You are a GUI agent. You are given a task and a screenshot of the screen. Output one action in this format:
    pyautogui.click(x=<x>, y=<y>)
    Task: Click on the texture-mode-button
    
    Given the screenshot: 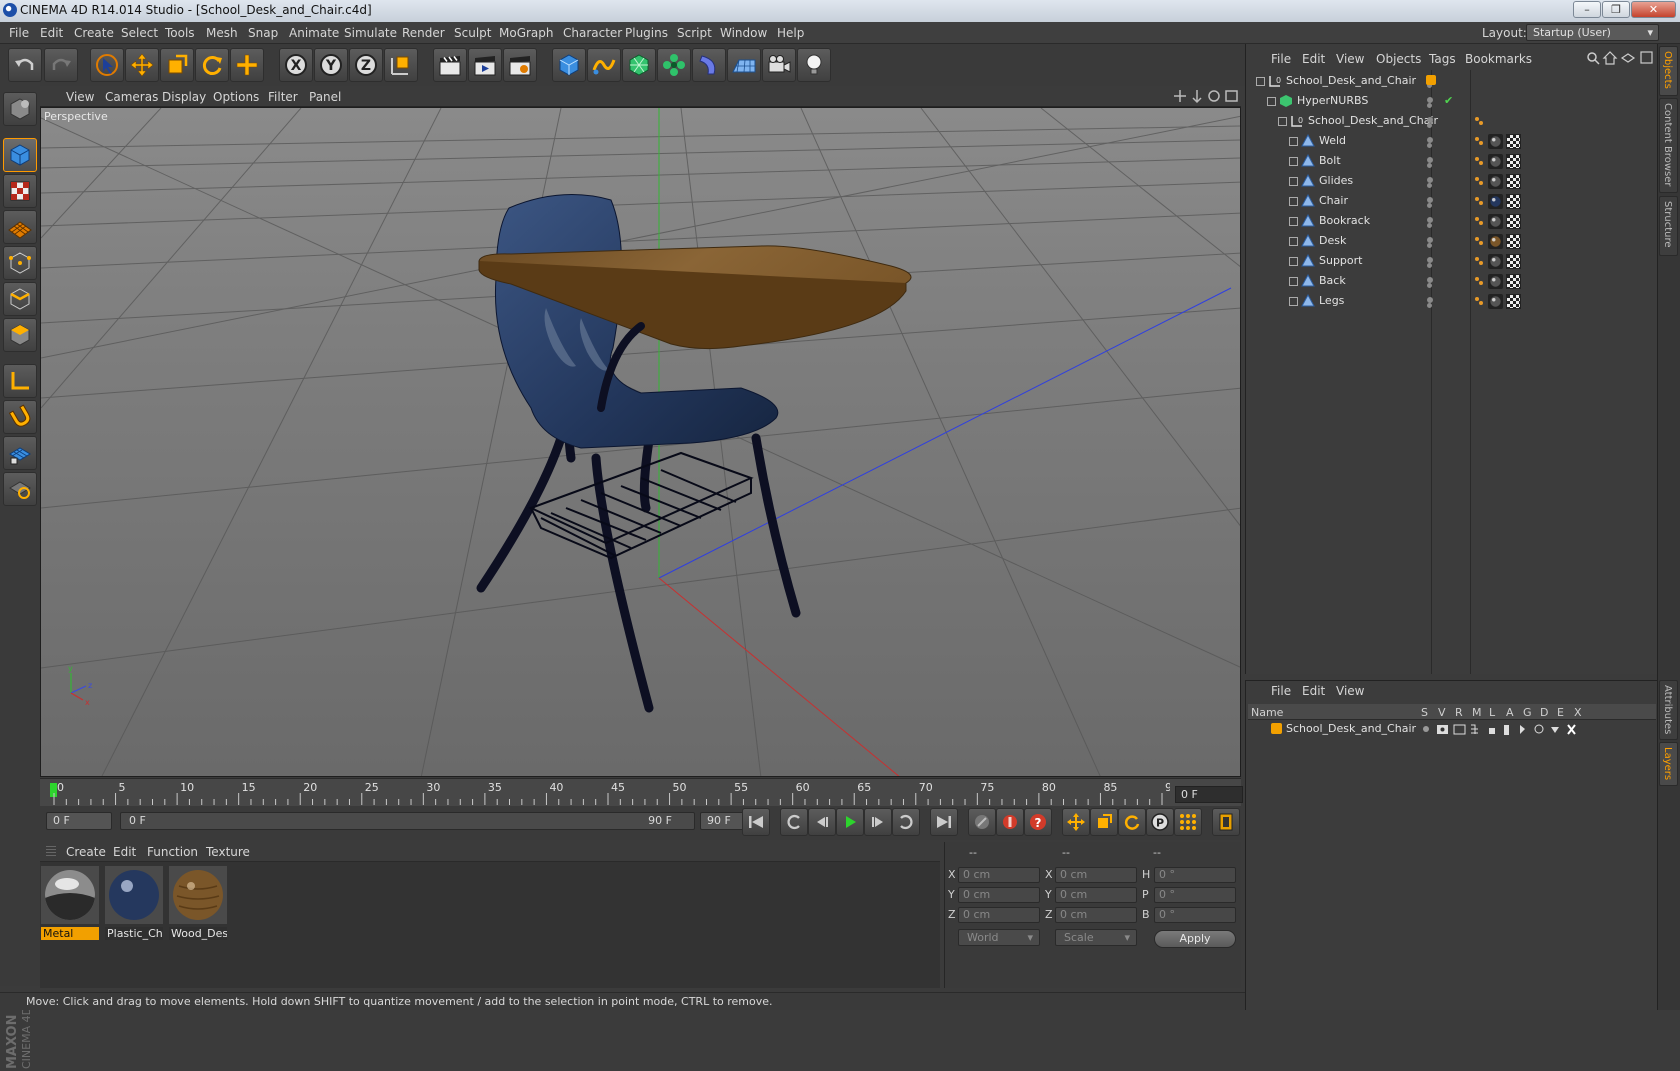 What is the action you would take?
    pyautogui.click(x=20, y=191)
    